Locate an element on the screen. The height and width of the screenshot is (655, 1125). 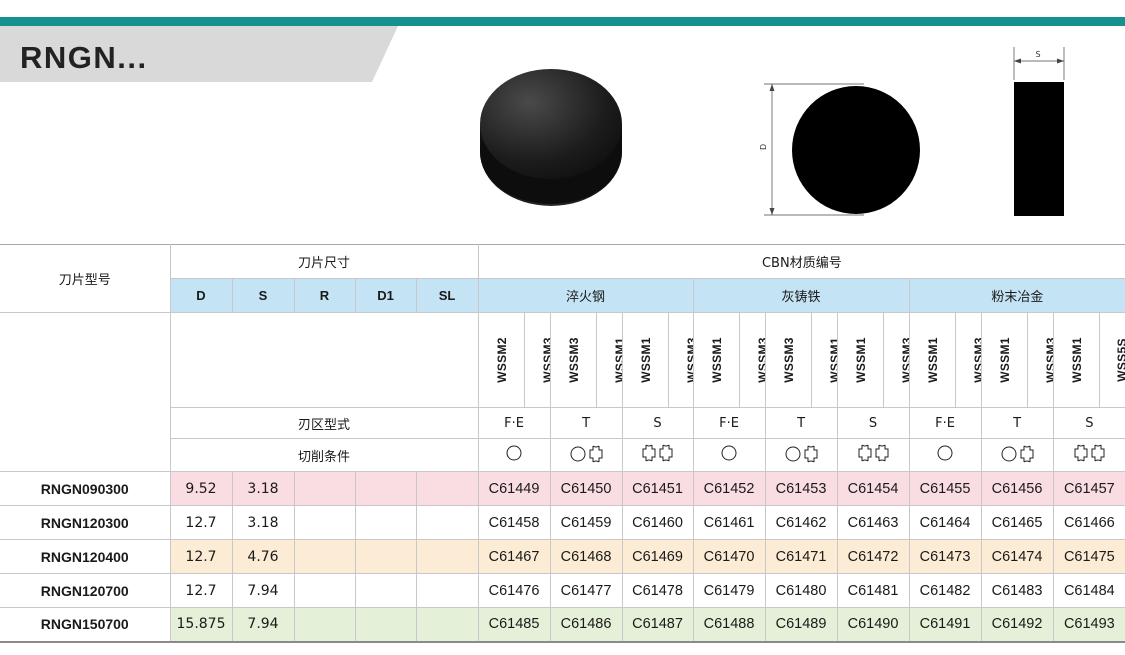
product-code-cell: C61452 is located at coordinates (729, 488).